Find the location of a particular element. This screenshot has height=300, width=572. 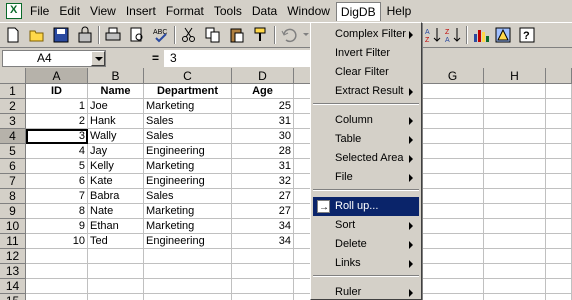

name-box-dropdown-icon is located at coordinates (98, 58).